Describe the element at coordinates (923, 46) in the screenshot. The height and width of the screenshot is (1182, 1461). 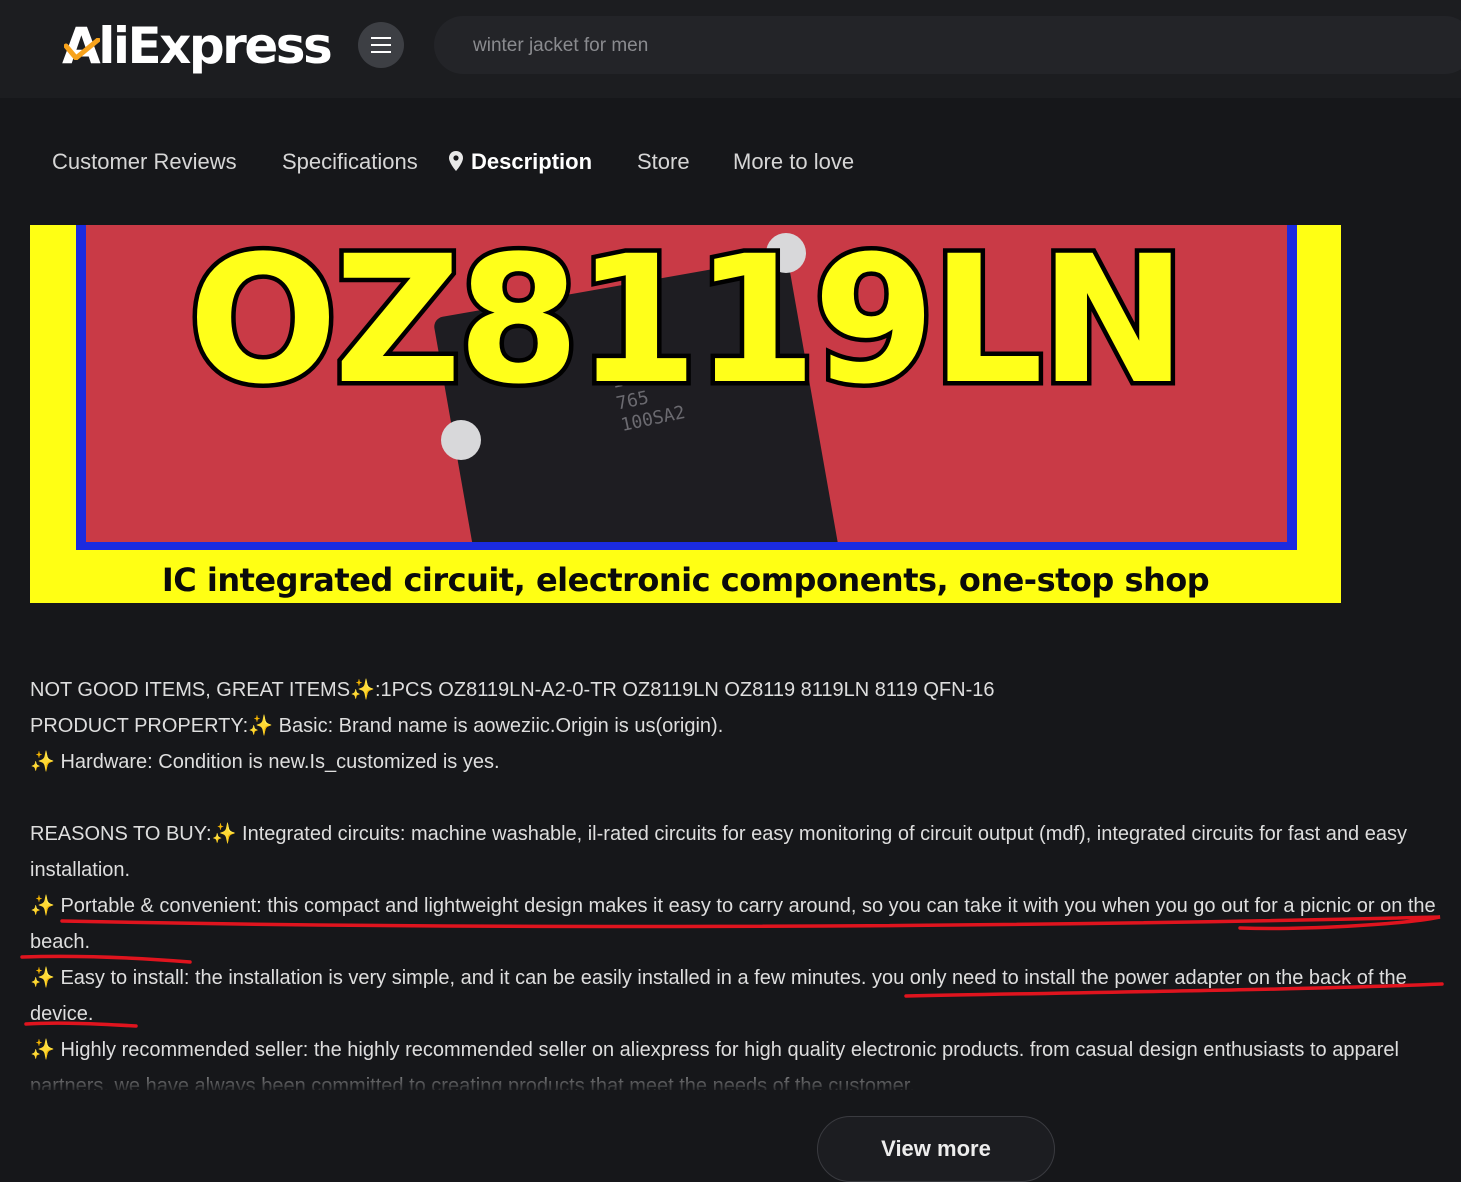
I see `search-input` at that location.